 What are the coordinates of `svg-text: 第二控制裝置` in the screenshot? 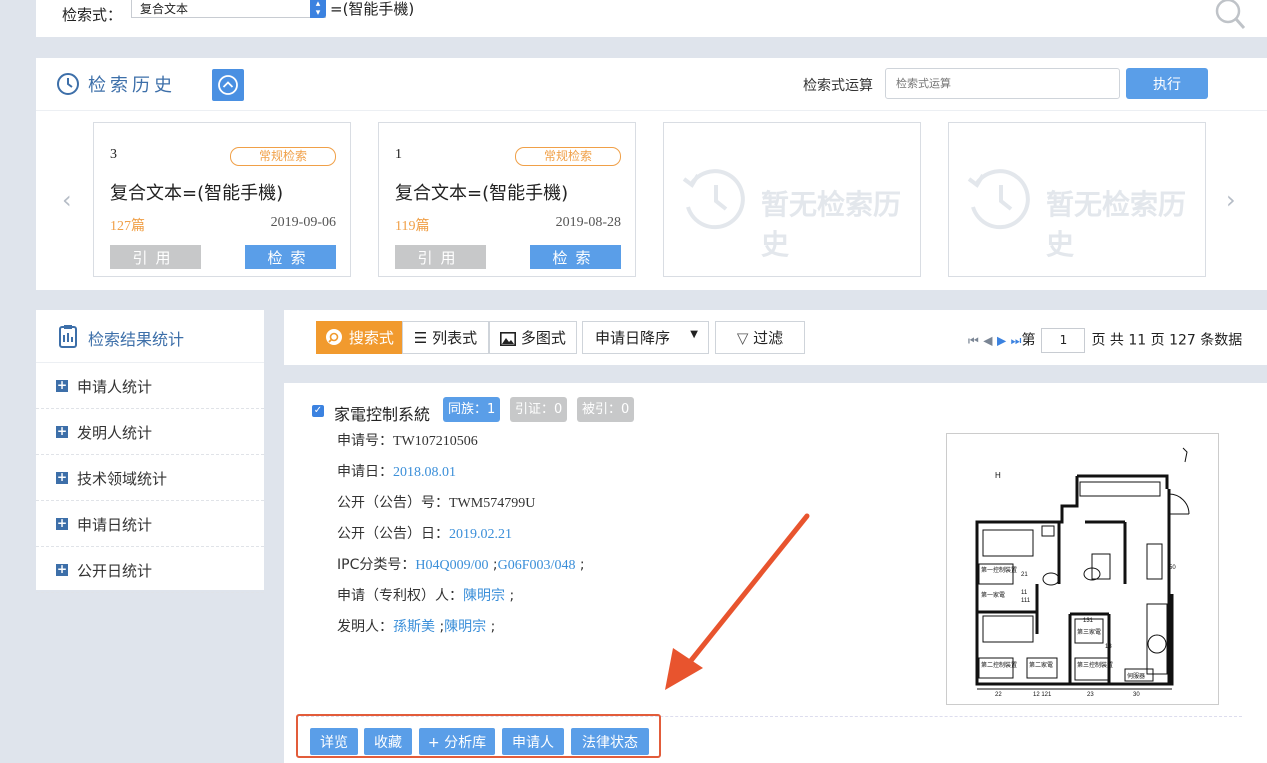 It's located at (999, 665).